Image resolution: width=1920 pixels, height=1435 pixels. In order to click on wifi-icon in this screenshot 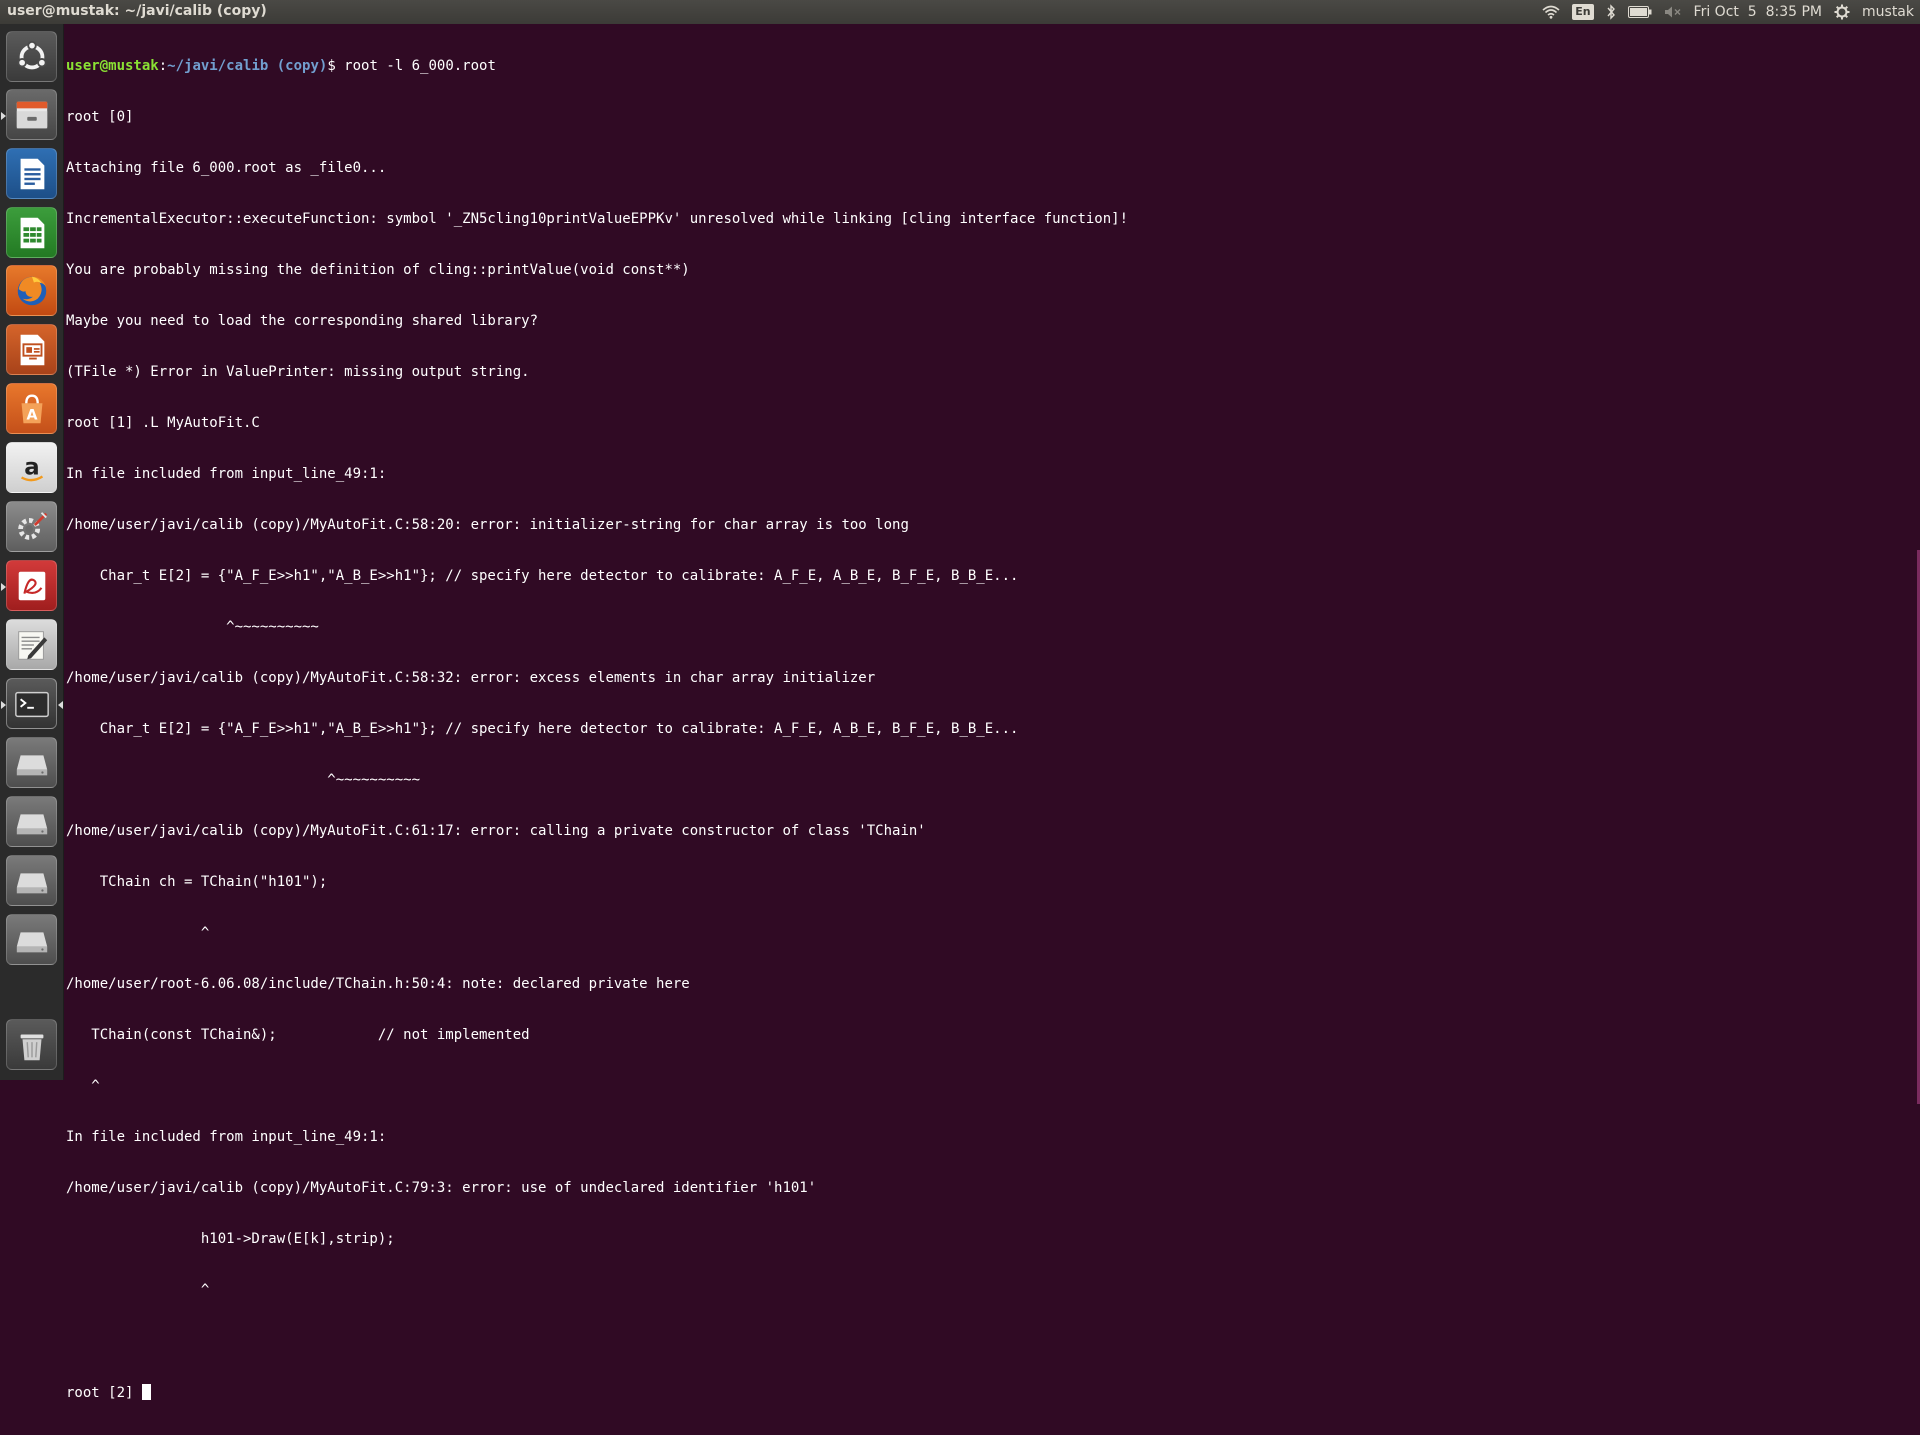, I will do `click(1551, 12)`.